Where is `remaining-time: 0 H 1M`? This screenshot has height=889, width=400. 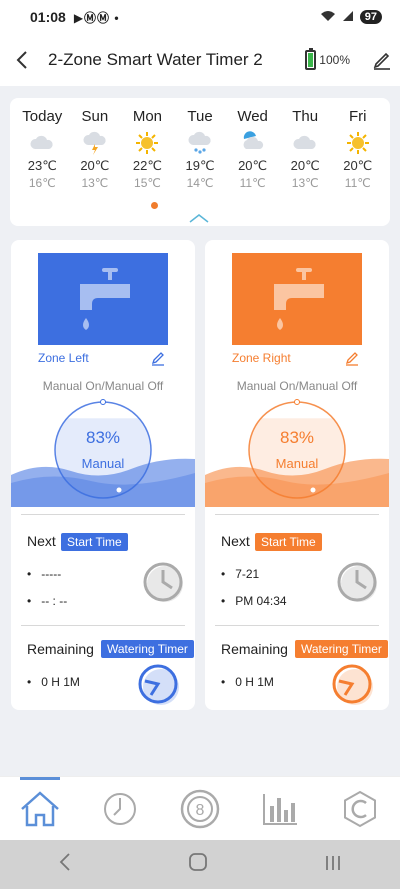
remaining-time: 0 H 1M is located at coordinates (247, 682).